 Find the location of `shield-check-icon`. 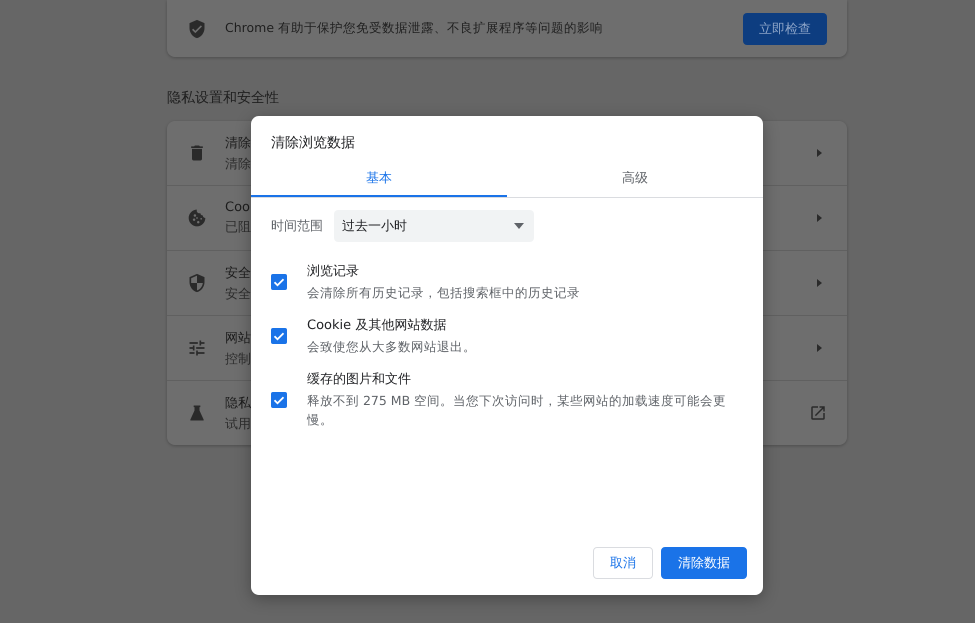

shield-check-icon is located at coordinates (197, 28).